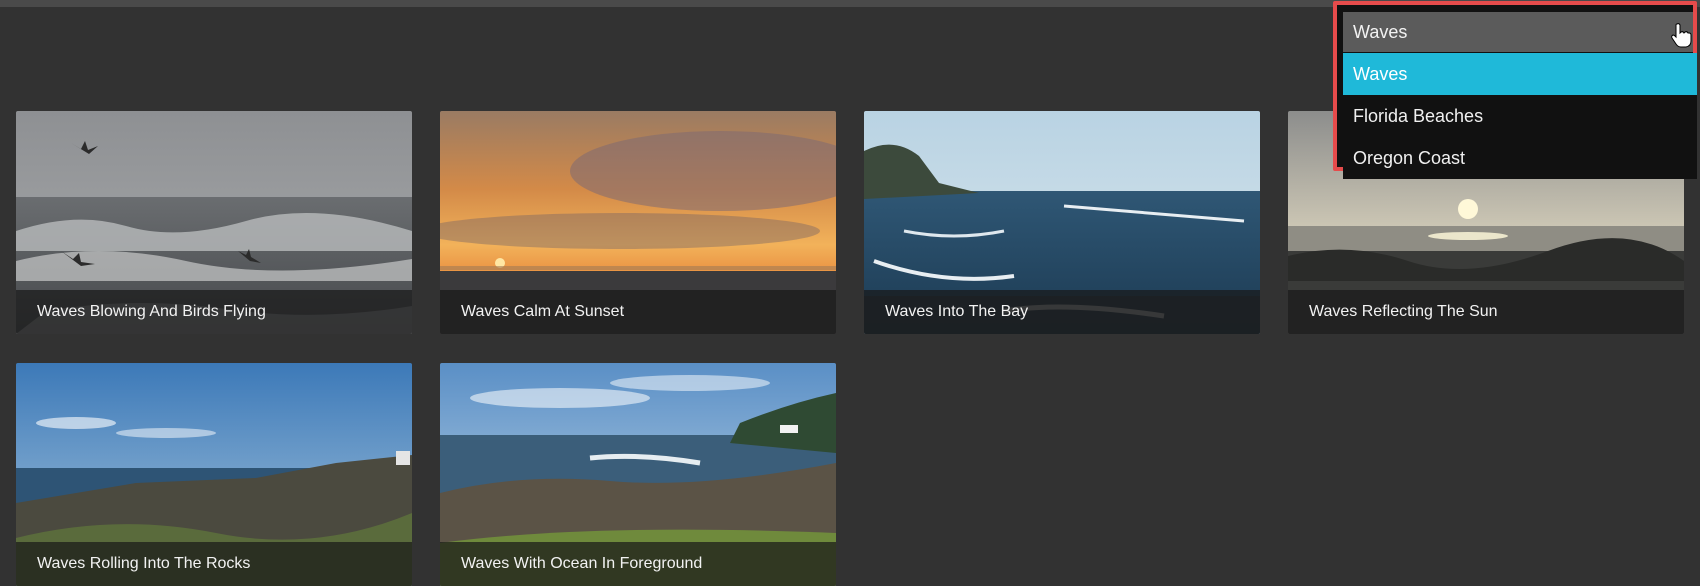 The height and width of the screenshot is (586, 1700). I want to click on category-select: Waves Waves Florida Beaches Oregon Coast, so click(1515, 90).